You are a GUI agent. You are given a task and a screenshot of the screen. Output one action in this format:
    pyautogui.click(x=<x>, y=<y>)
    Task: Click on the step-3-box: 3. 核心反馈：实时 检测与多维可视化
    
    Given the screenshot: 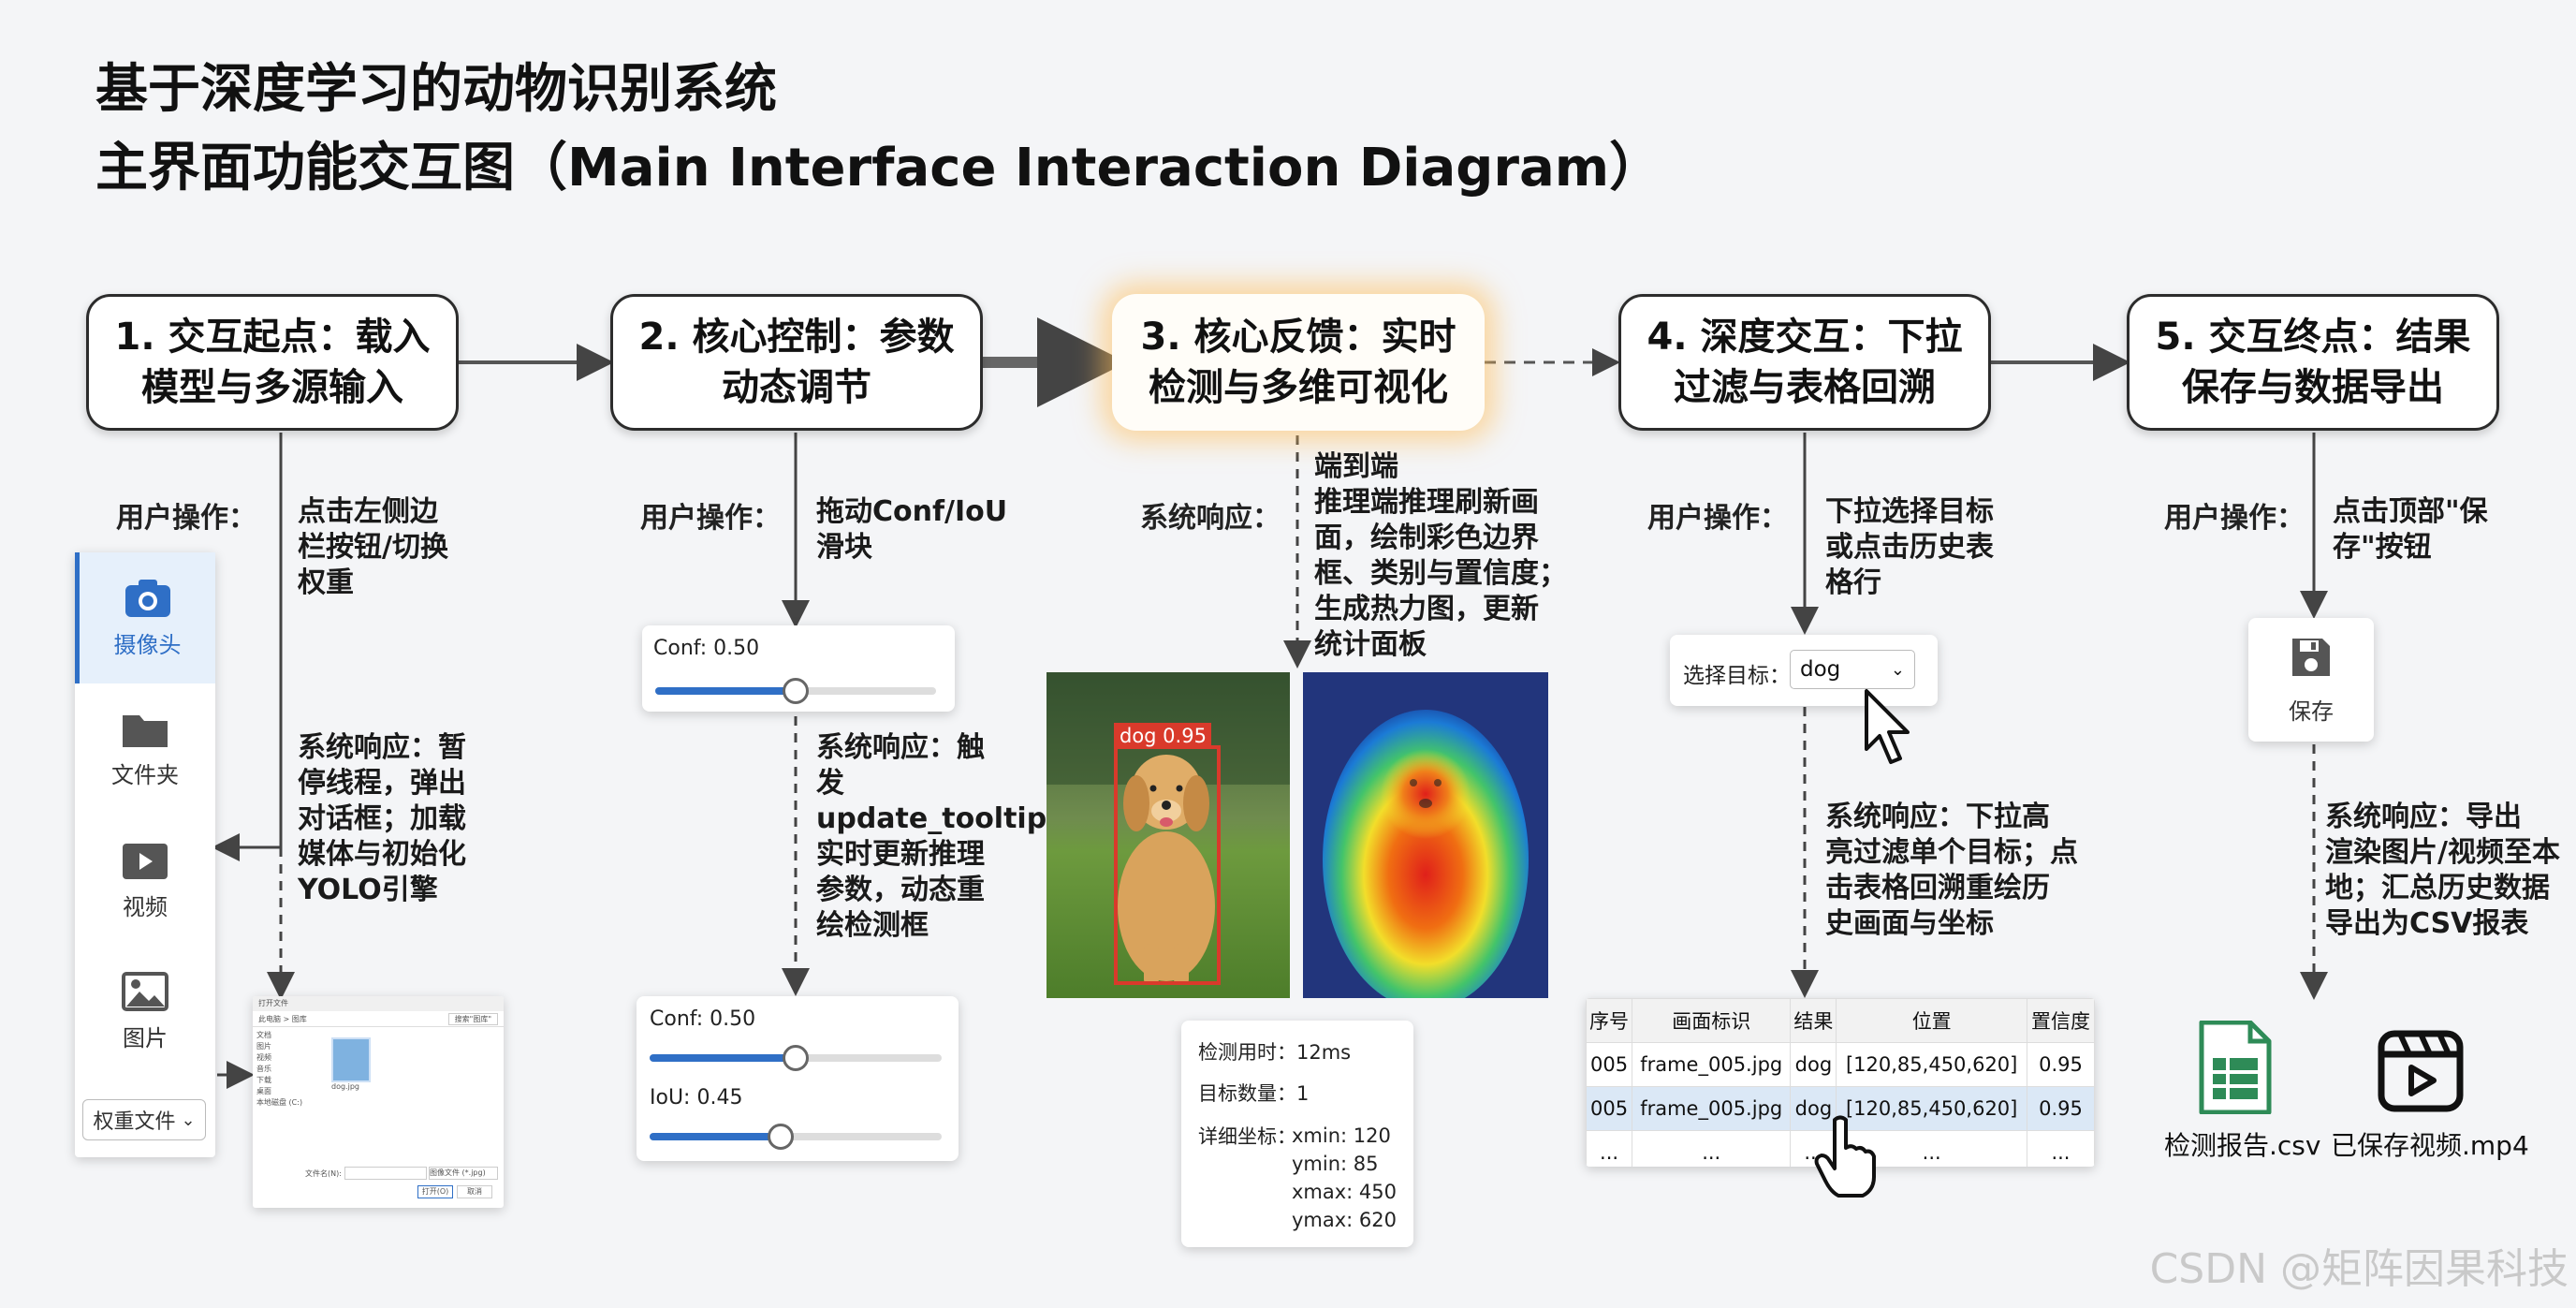 What is the action you would take?
    pyautogui.click(x=1298, y=362)
    